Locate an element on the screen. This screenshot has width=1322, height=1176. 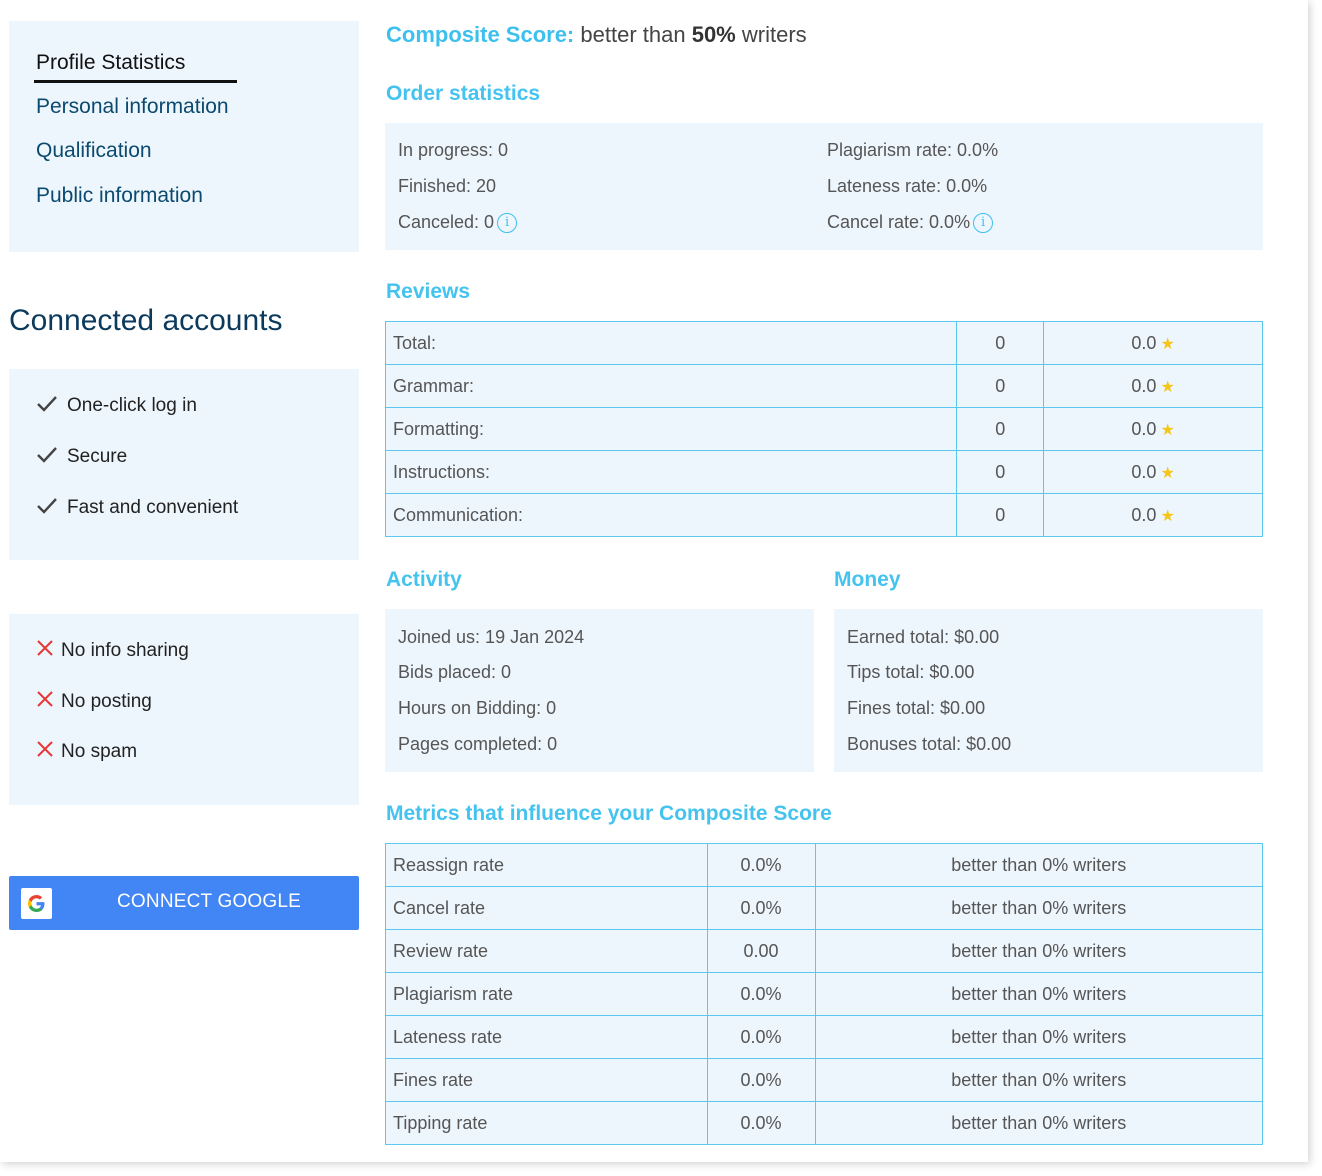
review-label: Instructions: is located at coordinates (671, 472).